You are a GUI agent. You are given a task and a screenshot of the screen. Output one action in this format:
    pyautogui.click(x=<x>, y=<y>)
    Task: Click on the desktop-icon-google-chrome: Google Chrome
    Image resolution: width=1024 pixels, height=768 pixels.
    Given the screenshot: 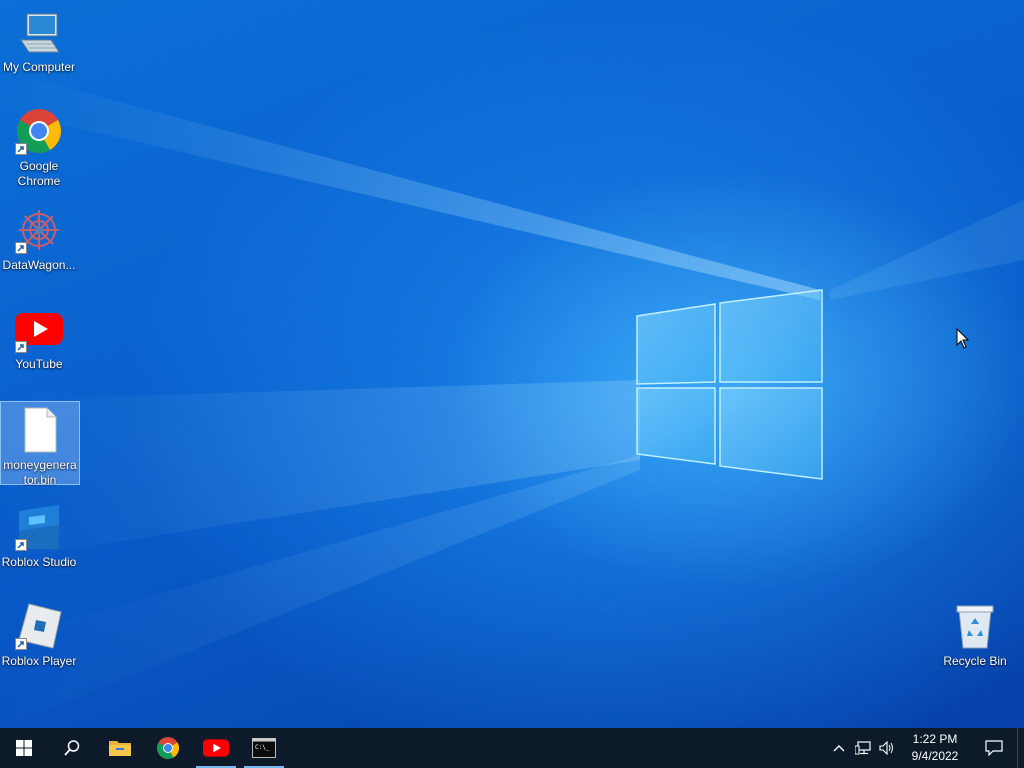 What is the action you would take?
    pyautogui.click(x=39, y=146)
    